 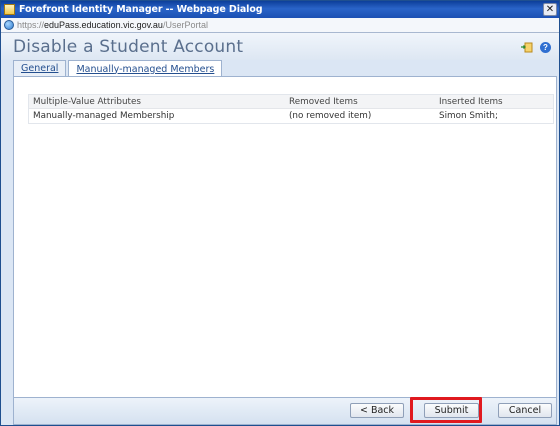 What do you see at coordinates (550, 9) in the screenshot?
I see `close-icon: ✕` at bounding box center [550, 9].